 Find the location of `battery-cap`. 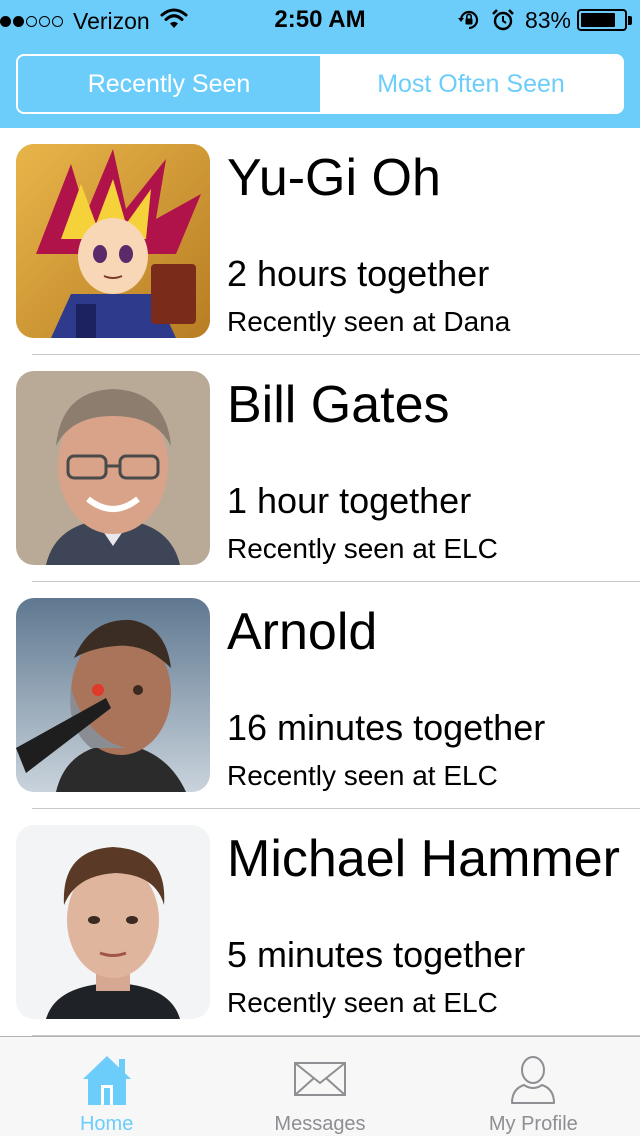

battery-cap is located at coordinates (630, 20).